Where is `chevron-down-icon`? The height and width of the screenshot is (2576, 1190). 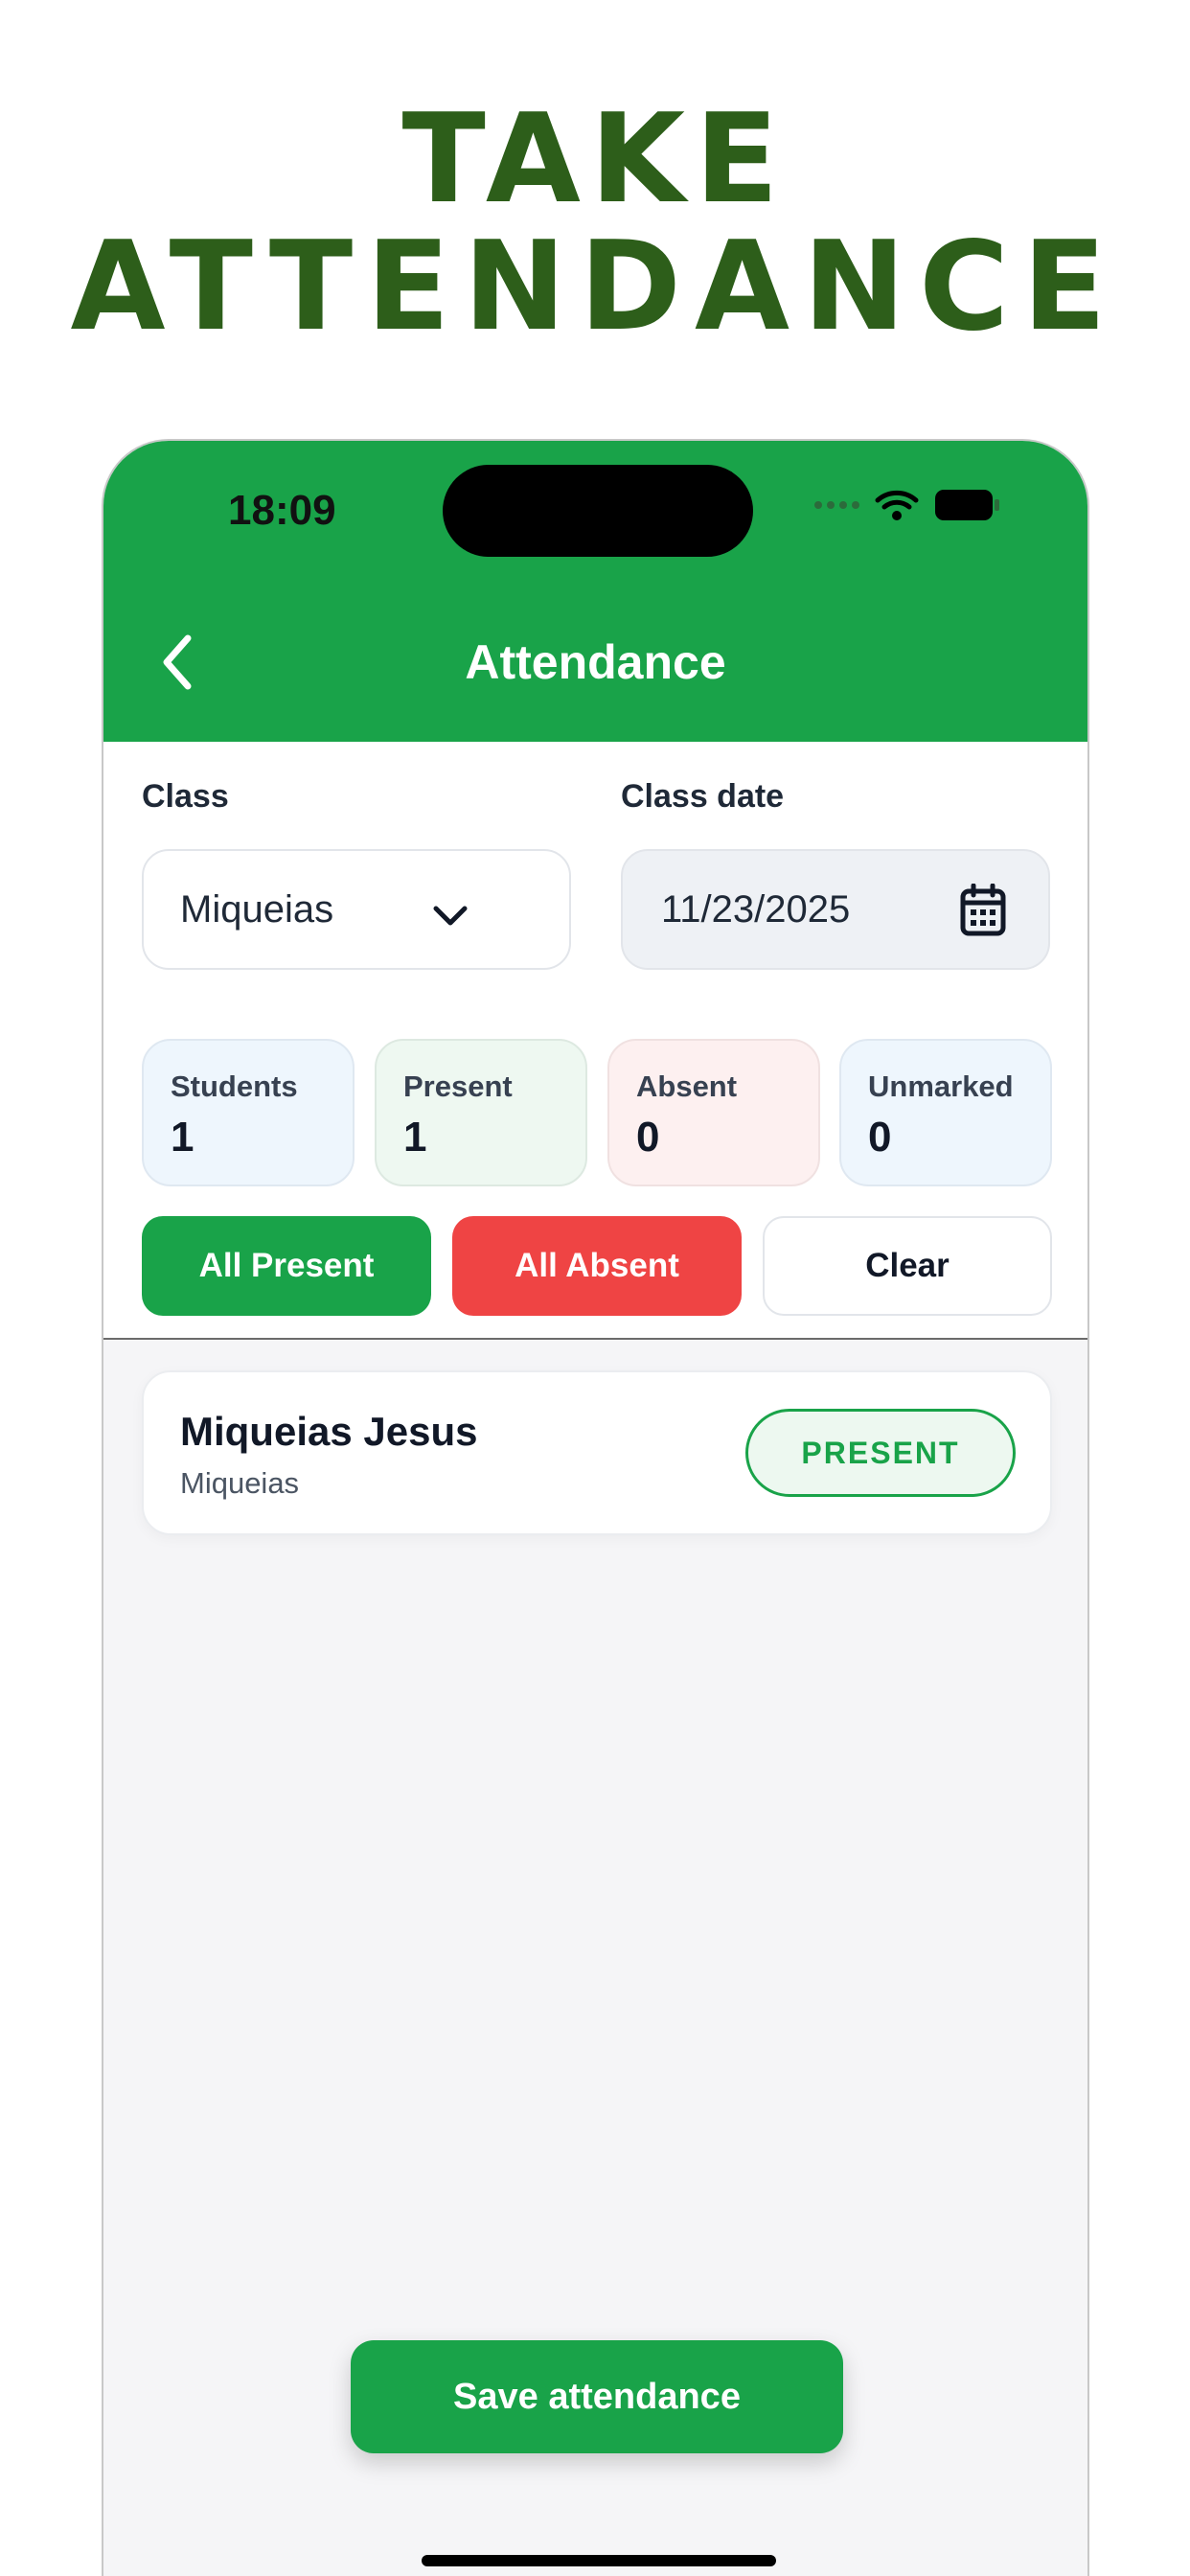 chevron-down-icon is located at coordinates (450, 916).